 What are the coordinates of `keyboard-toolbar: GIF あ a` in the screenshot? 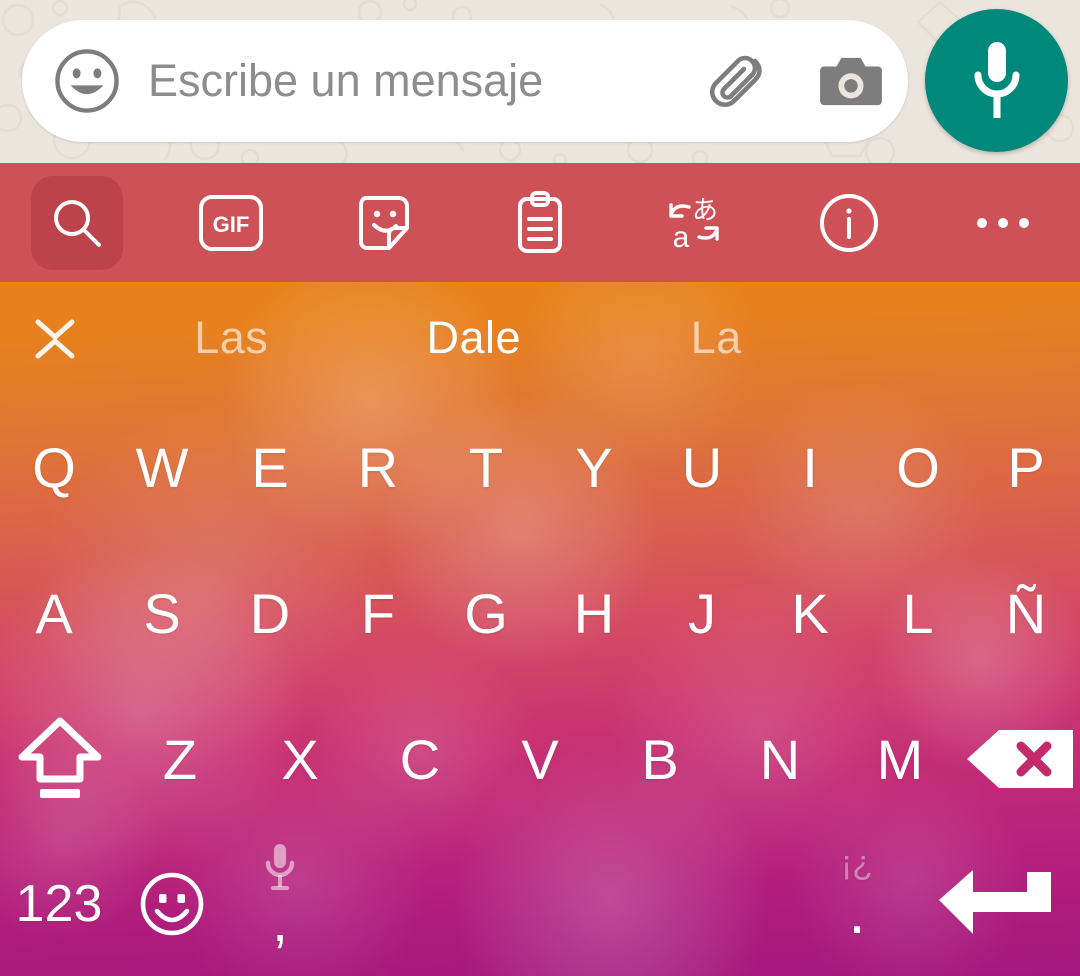 It's located at (540, 222).